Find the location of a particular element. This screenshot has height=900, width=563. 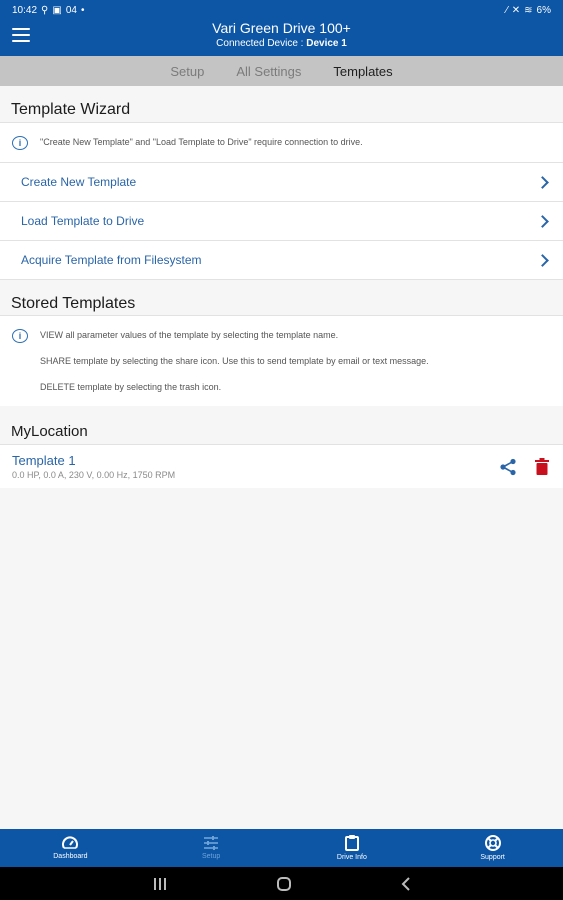

load-template-label: Load Template to Drive is located at coordinates (83, 221).